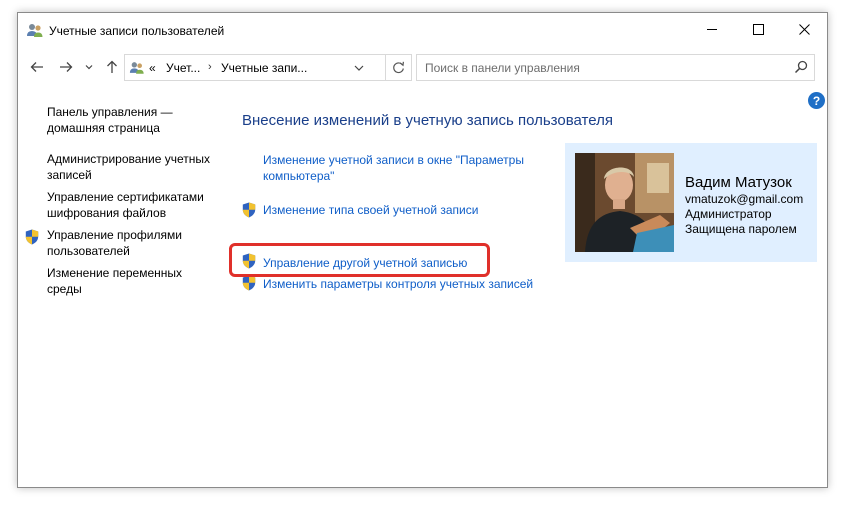  I want to click on search-box, so click(615, 67).